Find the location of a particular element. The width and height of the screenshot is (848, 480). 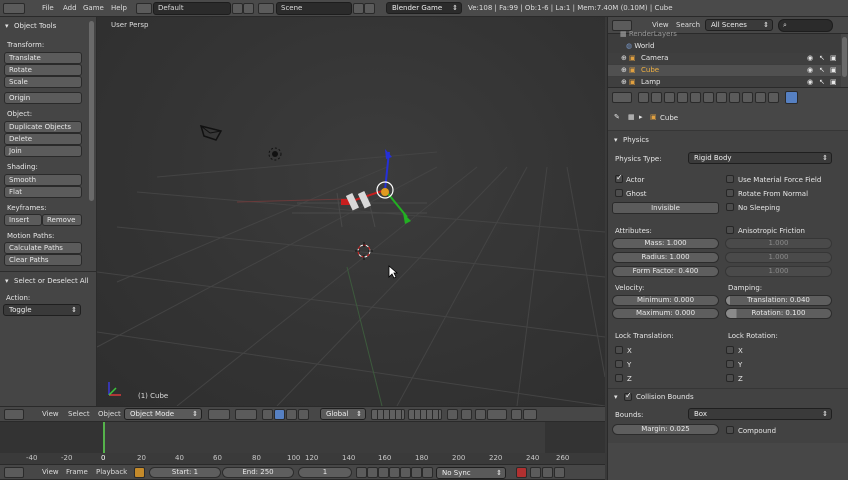

prev-key-icon is located at coordinates (372, 472).